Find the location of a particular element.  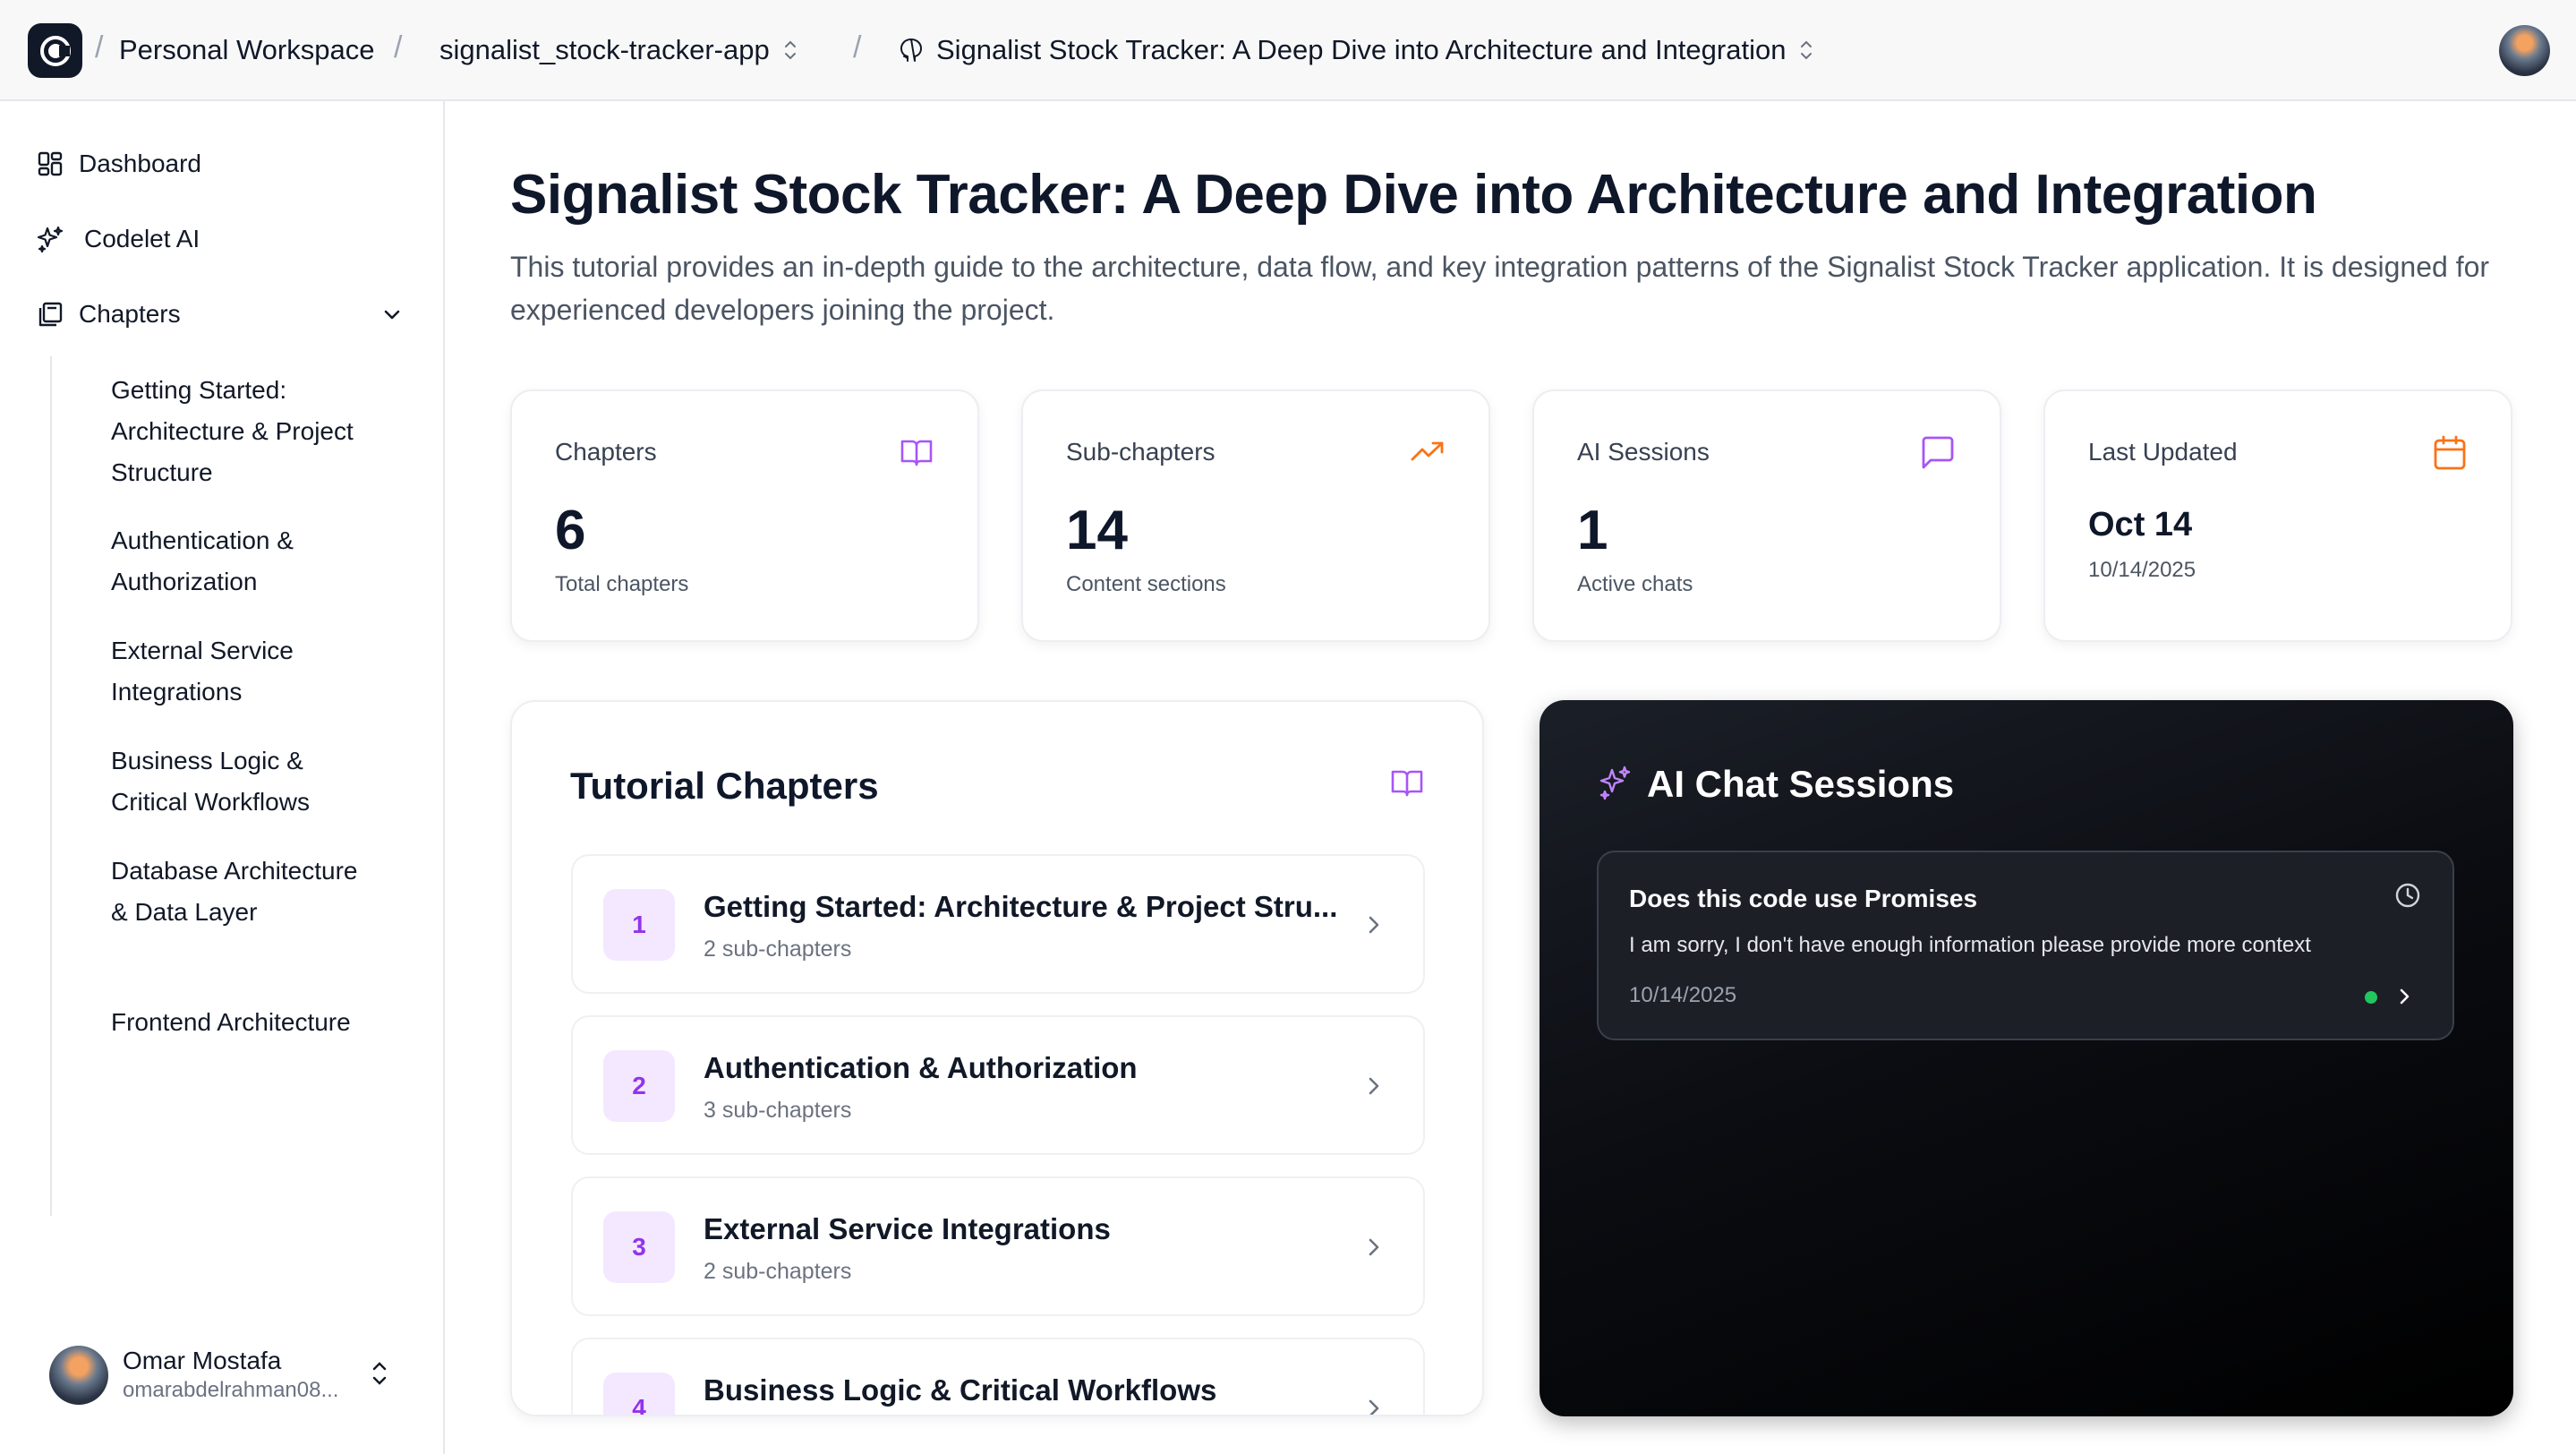

breadcrumb-repo: signalist_stock-tracker-app is located at coordinates (618, 50).